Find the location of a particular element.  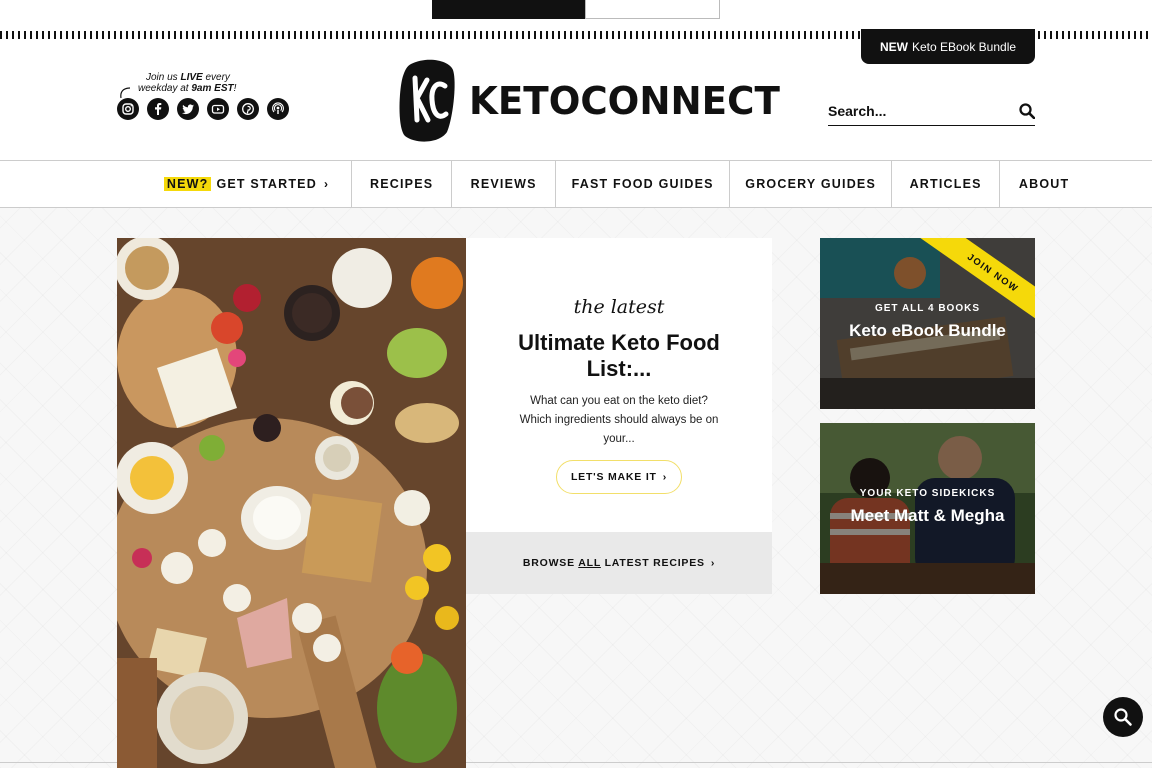

nav-item-fast-food-guides: FAST FOOD GUIDES is located at coordinates (643, 184).